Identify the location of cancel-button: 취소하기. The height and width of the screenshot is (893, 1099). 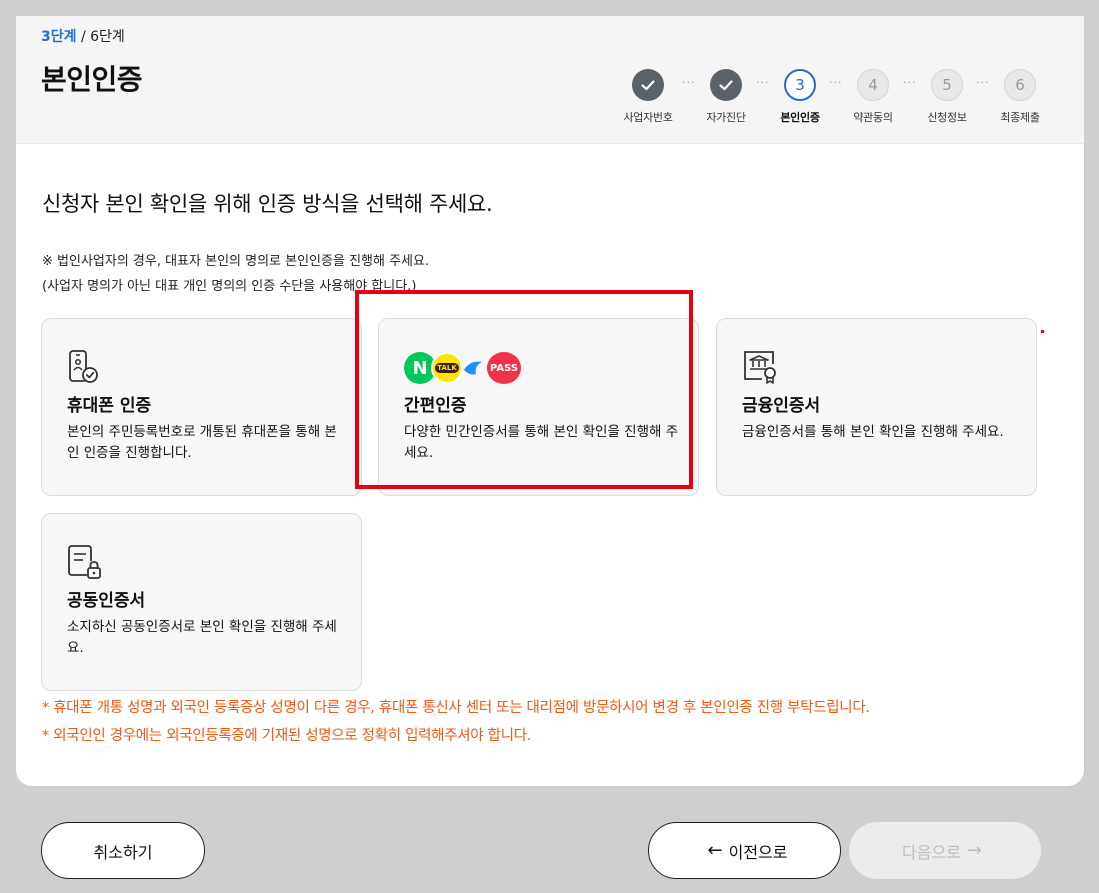
(123, 850).